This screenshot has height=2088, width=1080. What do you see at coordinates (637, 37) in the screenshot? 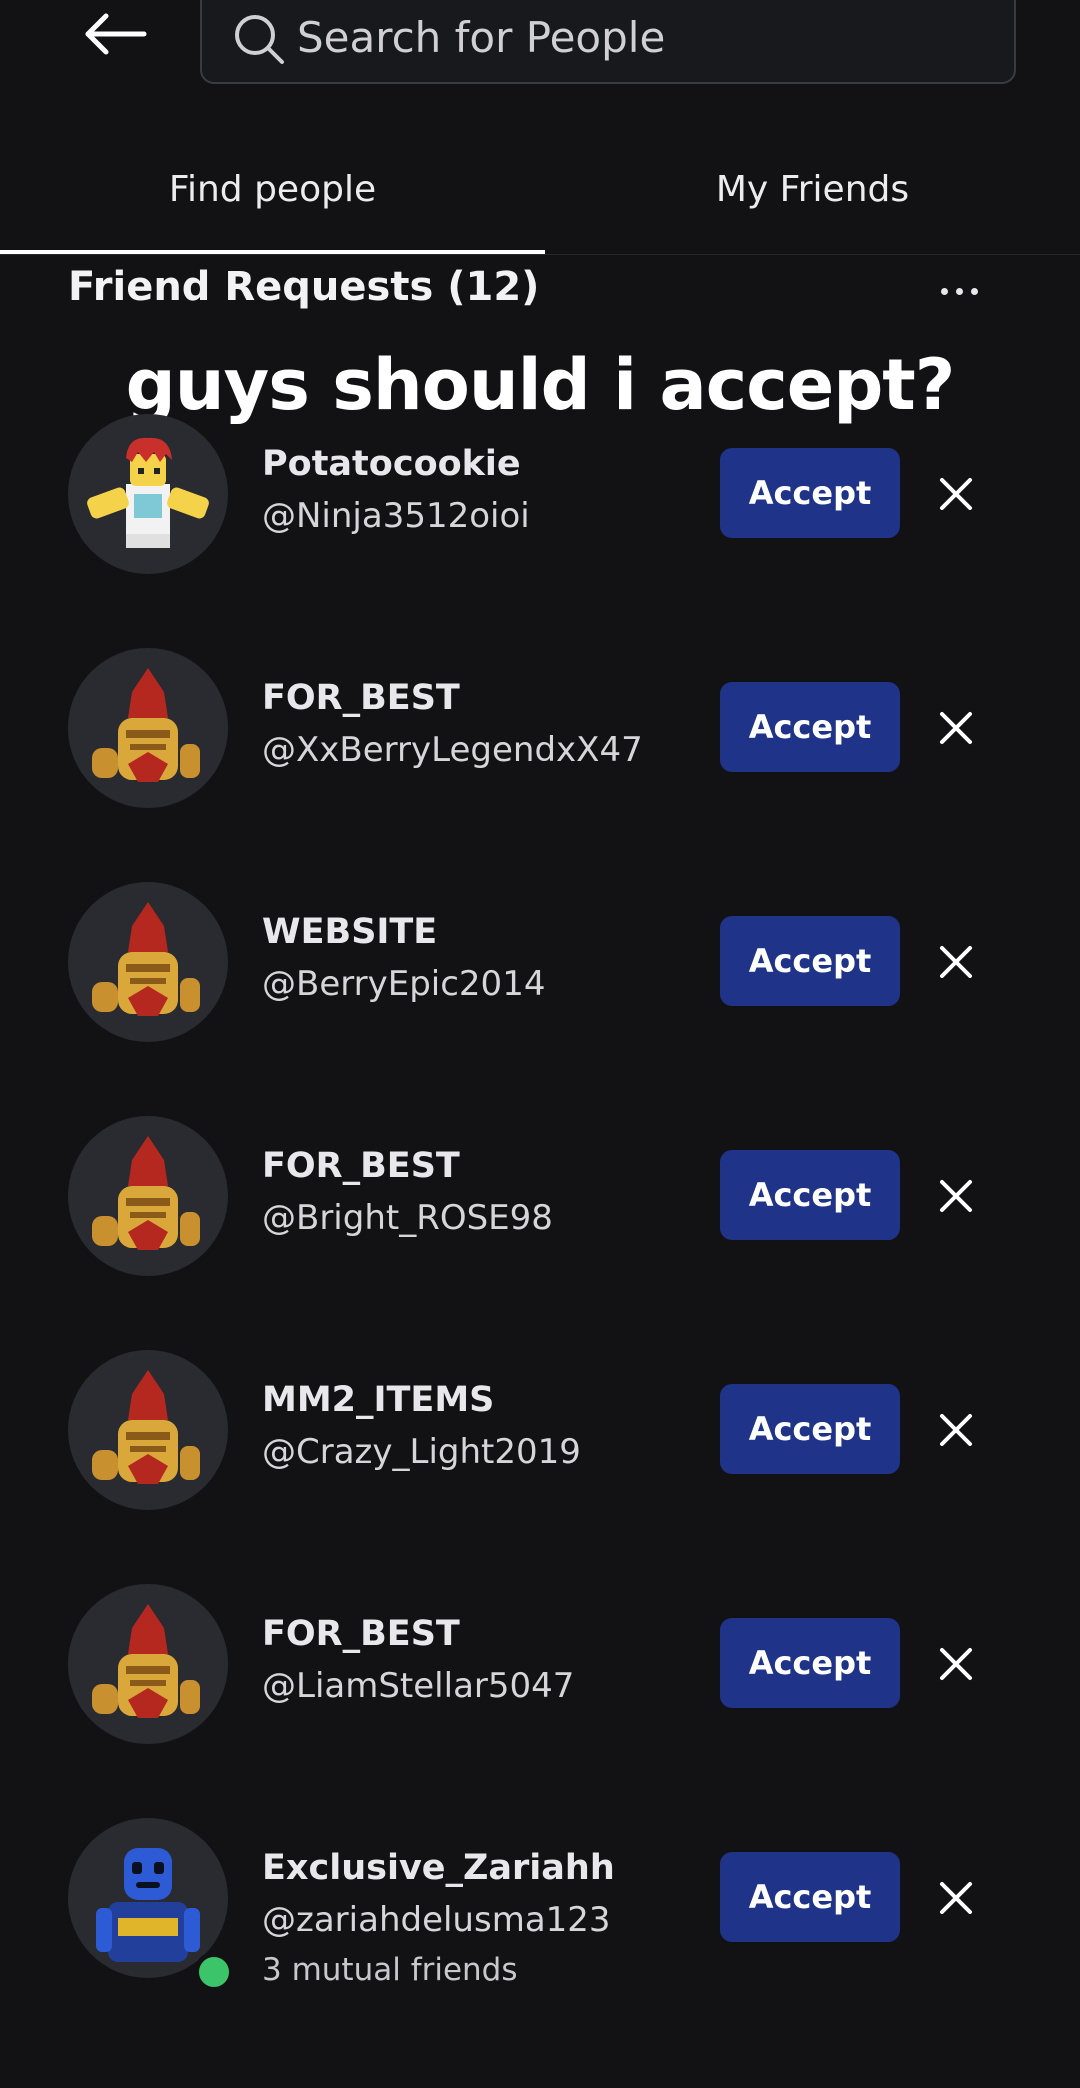
I see `search-input` at bounding box center [637, 37].